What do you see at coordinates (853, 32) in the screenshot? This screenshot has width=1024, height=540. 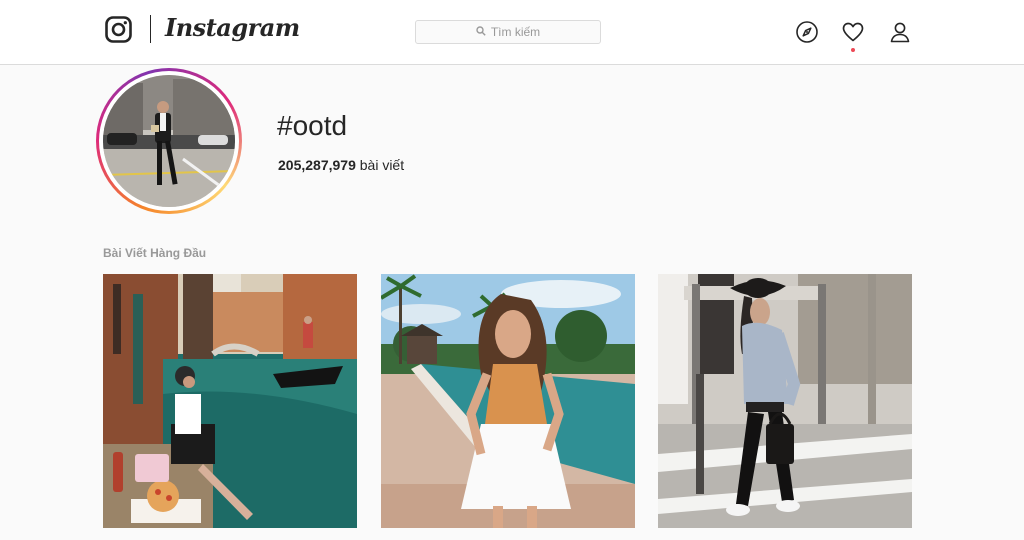 I see `heart-icon` at bounding box center [853, 32].